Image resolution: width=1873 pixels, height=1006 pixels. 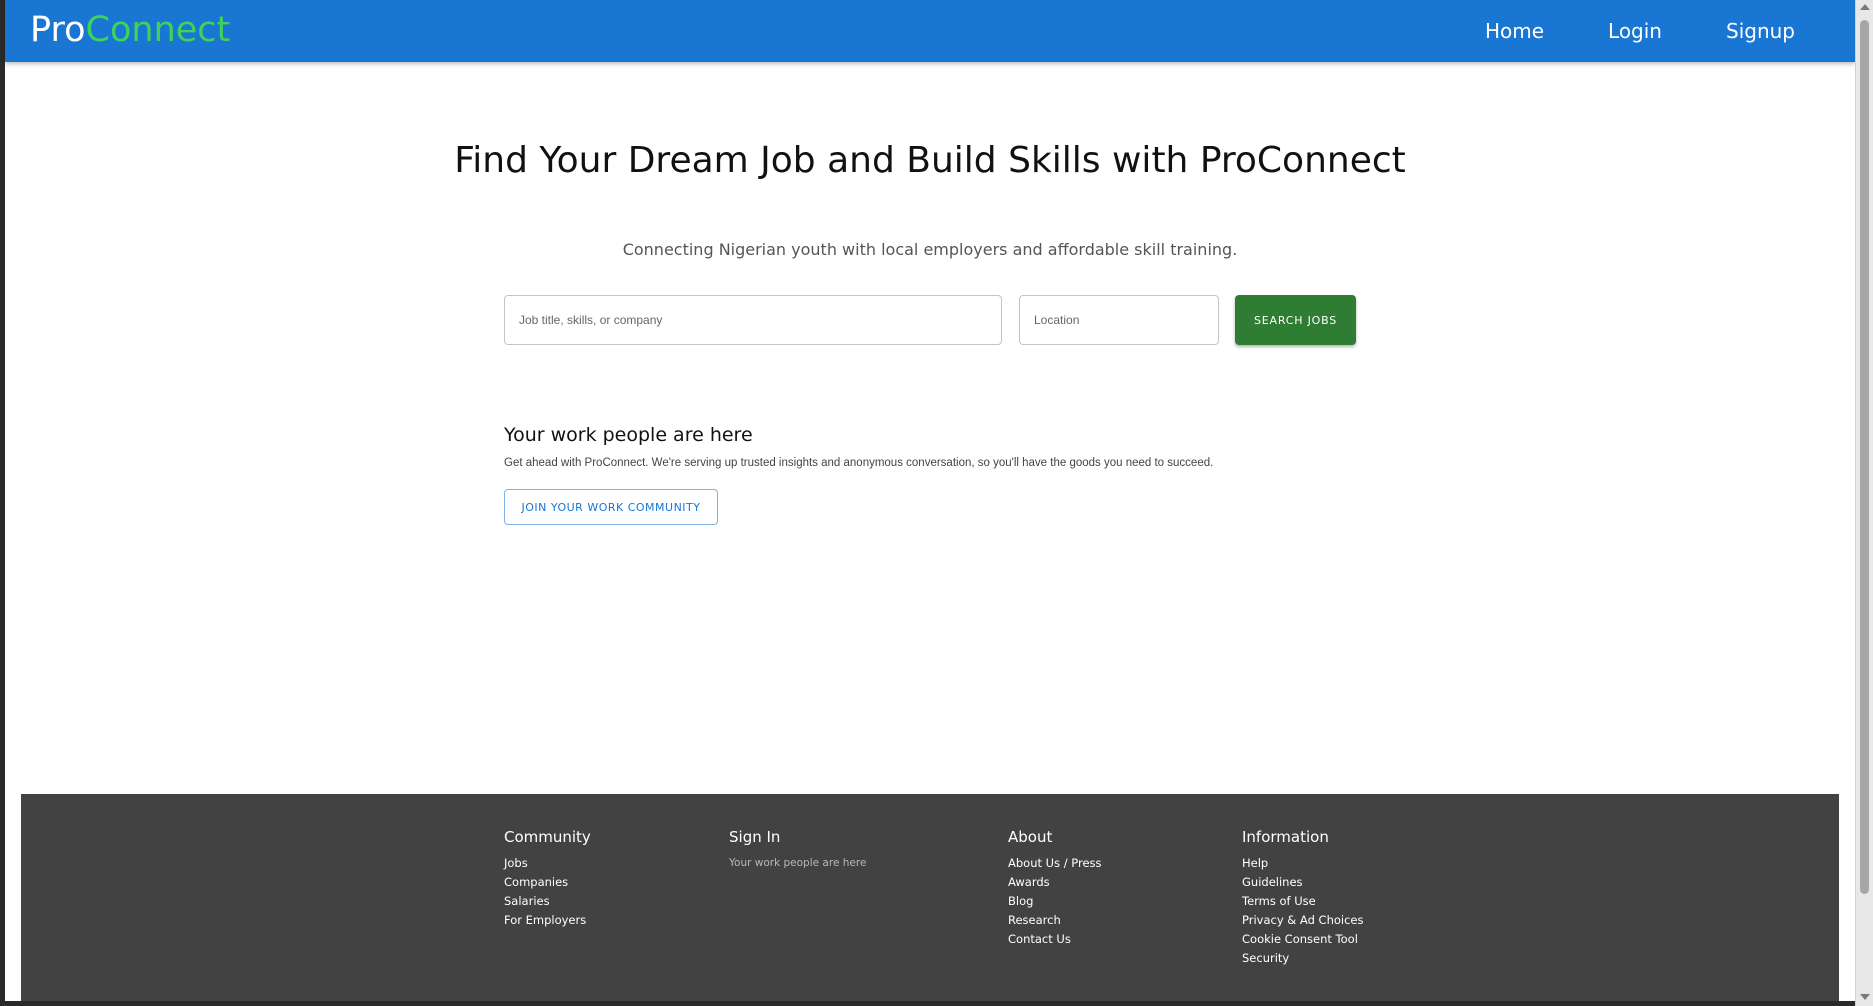 I want to click on scroll-down-arrow-icon, so click(x=1865, y=997).